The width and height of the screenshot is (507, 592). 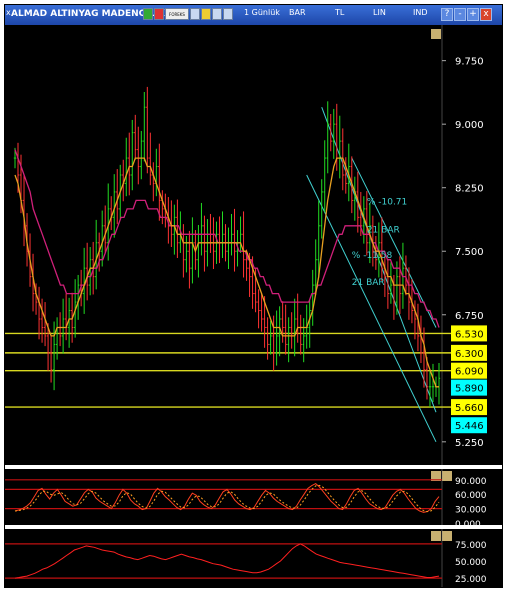 What do you see at coordinates (469, 125) in the screenshot?
I see `price-tick-label: 9.000` at bounding box center [469, 125].